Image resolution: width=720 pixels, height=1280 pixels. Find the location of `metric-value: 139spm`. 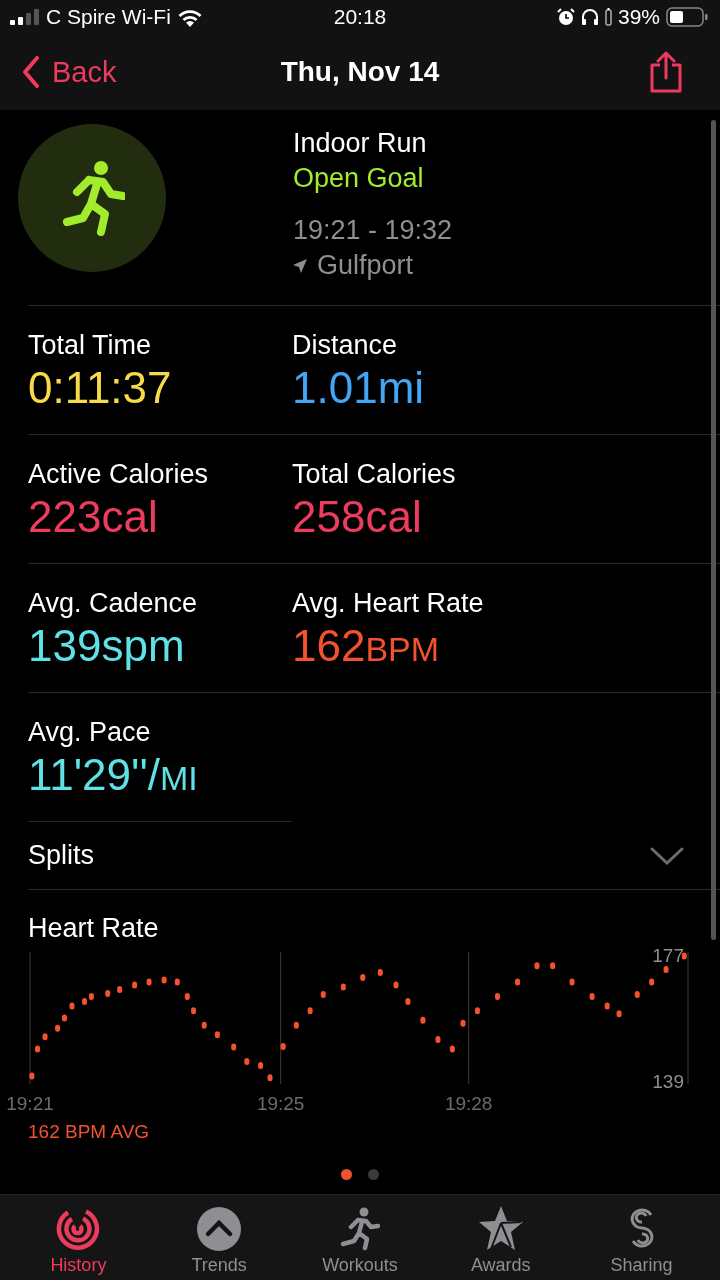

metric-value: 139spm is located at coordinates (107, 646).